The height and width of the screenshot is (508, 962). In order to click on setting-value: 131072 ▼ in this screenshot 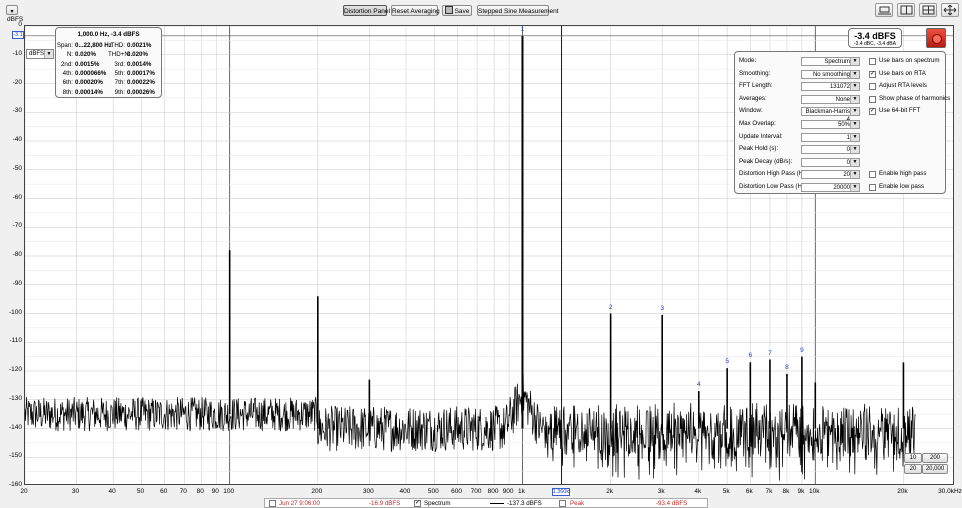, I will do `click(830, 87)`.